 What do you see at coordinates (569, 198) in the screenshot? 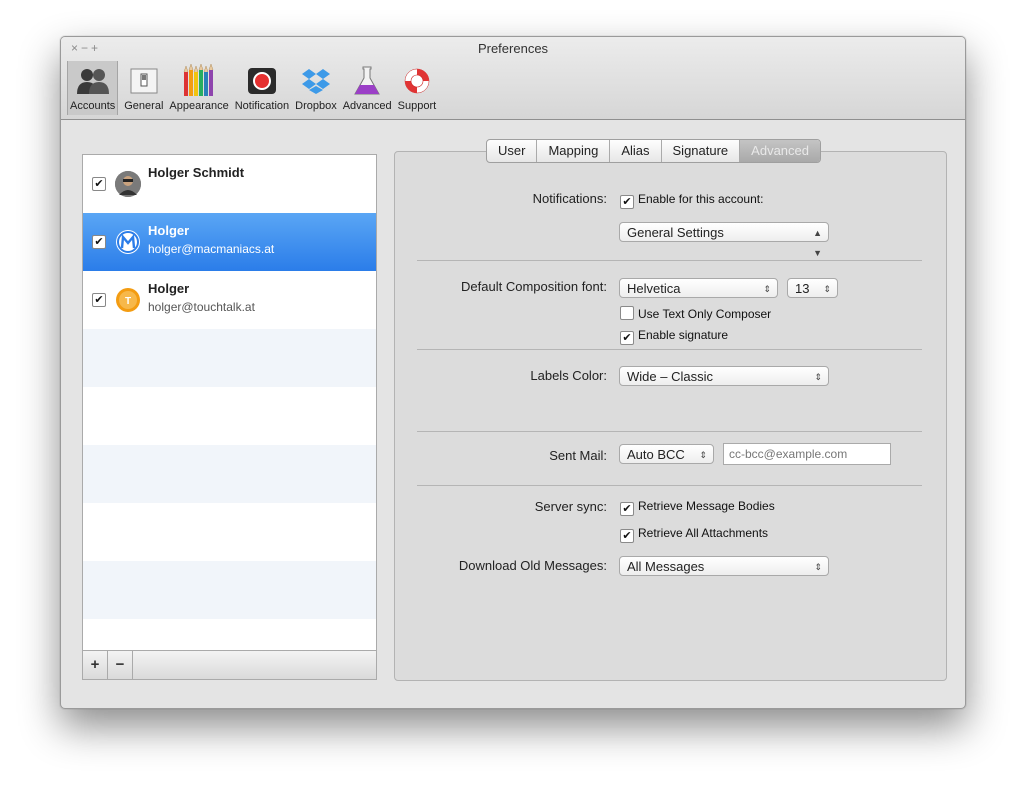
I see `notifications-label: Notifications:` at bounding box center [569, 198].